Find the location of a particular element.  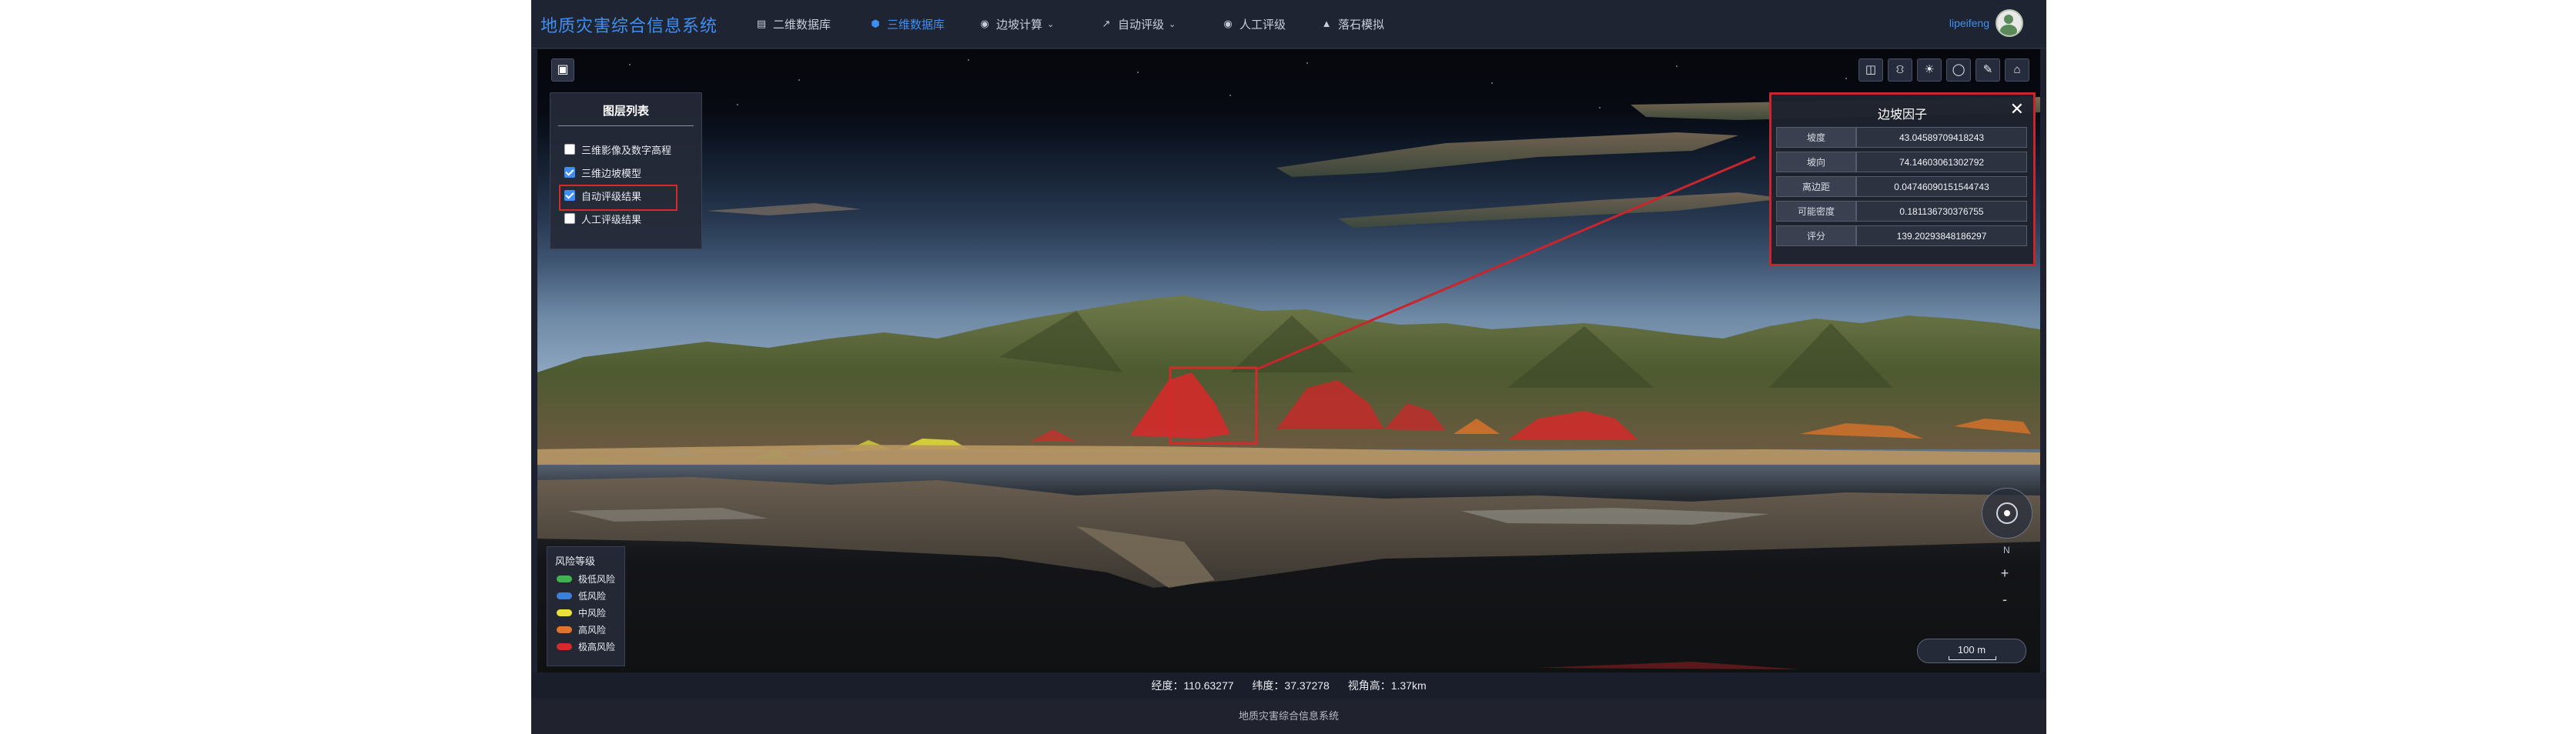

user-name: lipeifeng is located at coordinates (1969, 23).